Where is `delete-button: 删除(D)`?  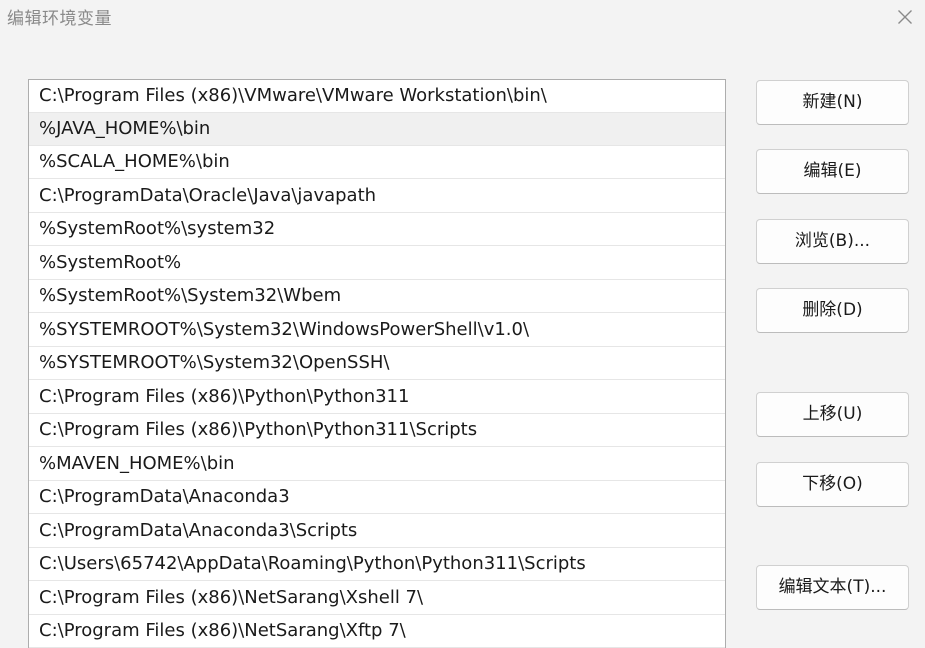 delete-button: 删除(D) is located at coordinates (832, 310).